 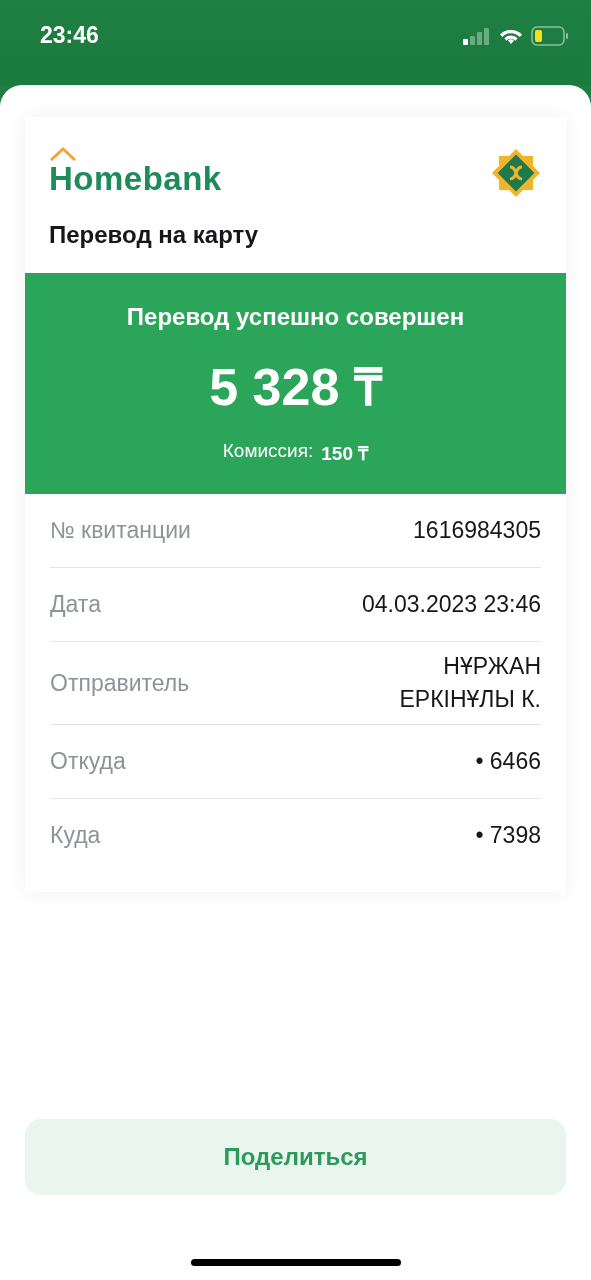 What do you see at coordinates (477, 530) in the screenshot?
I see `row-value: 1616984305` at bounding box center [477, 530].